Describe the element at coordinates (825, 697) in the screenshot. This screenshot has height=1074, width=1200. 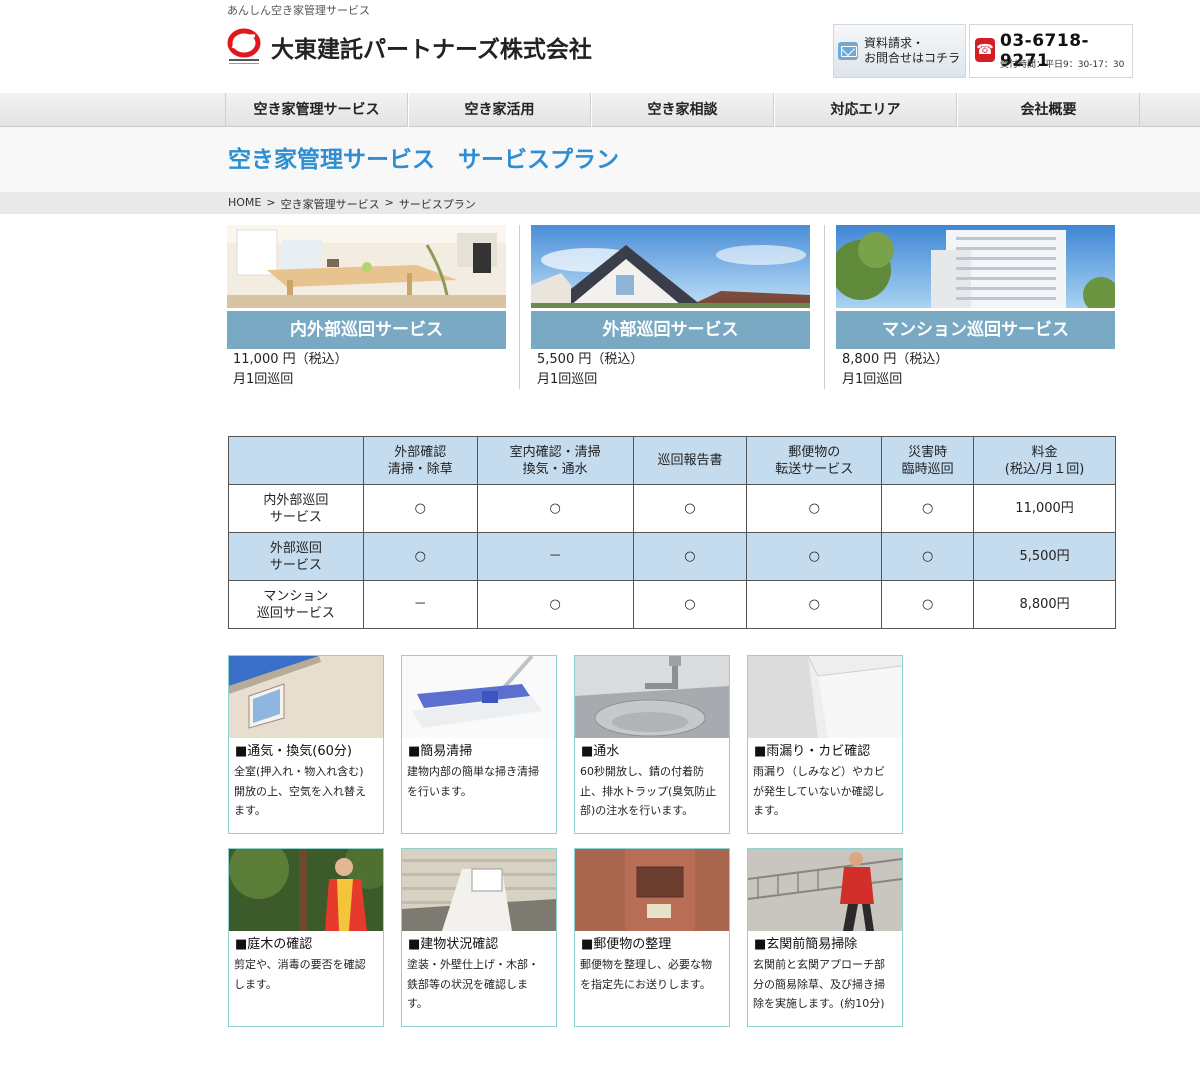
I see `feature-image-leak` at that location.